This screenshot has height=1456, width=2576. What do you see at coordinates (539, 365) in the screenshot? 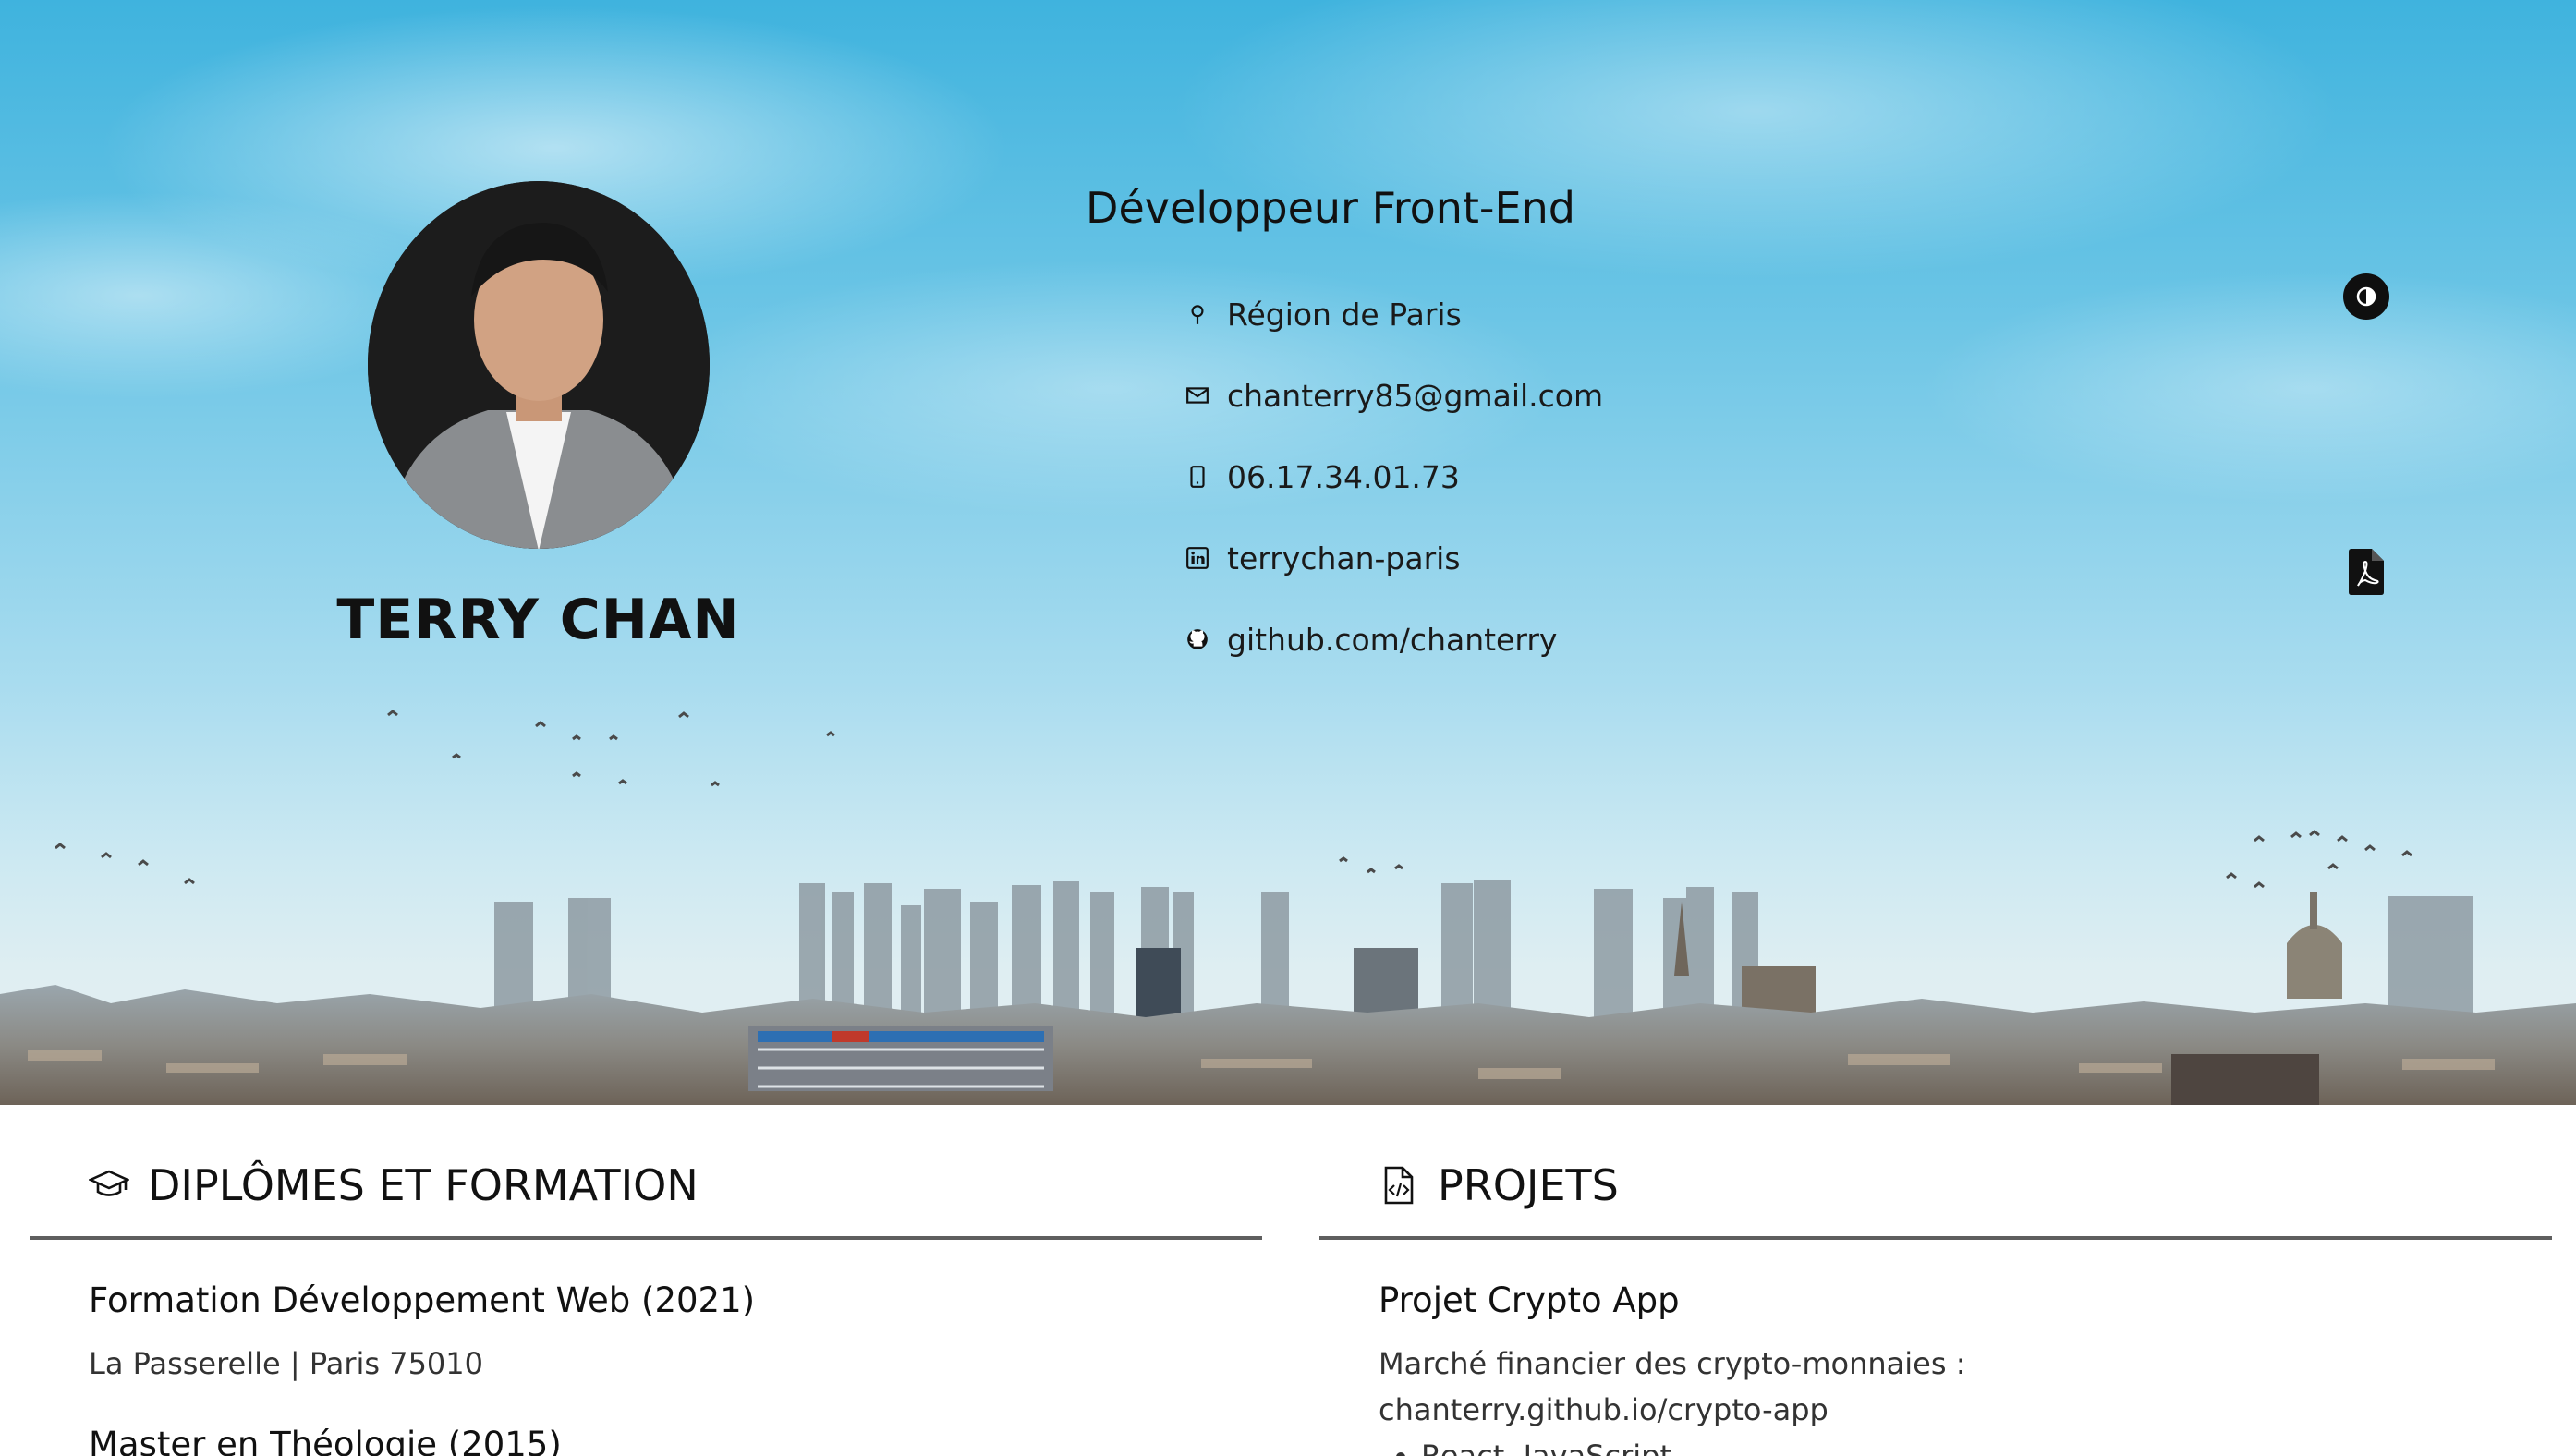
I see `profile-photo` at bounding box center [539, 365].